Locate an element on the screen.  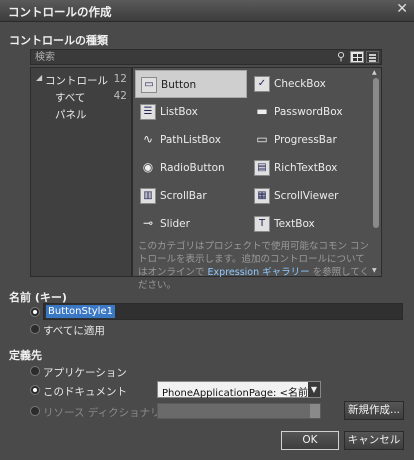
application-radio is located at coordinates (35, 371).